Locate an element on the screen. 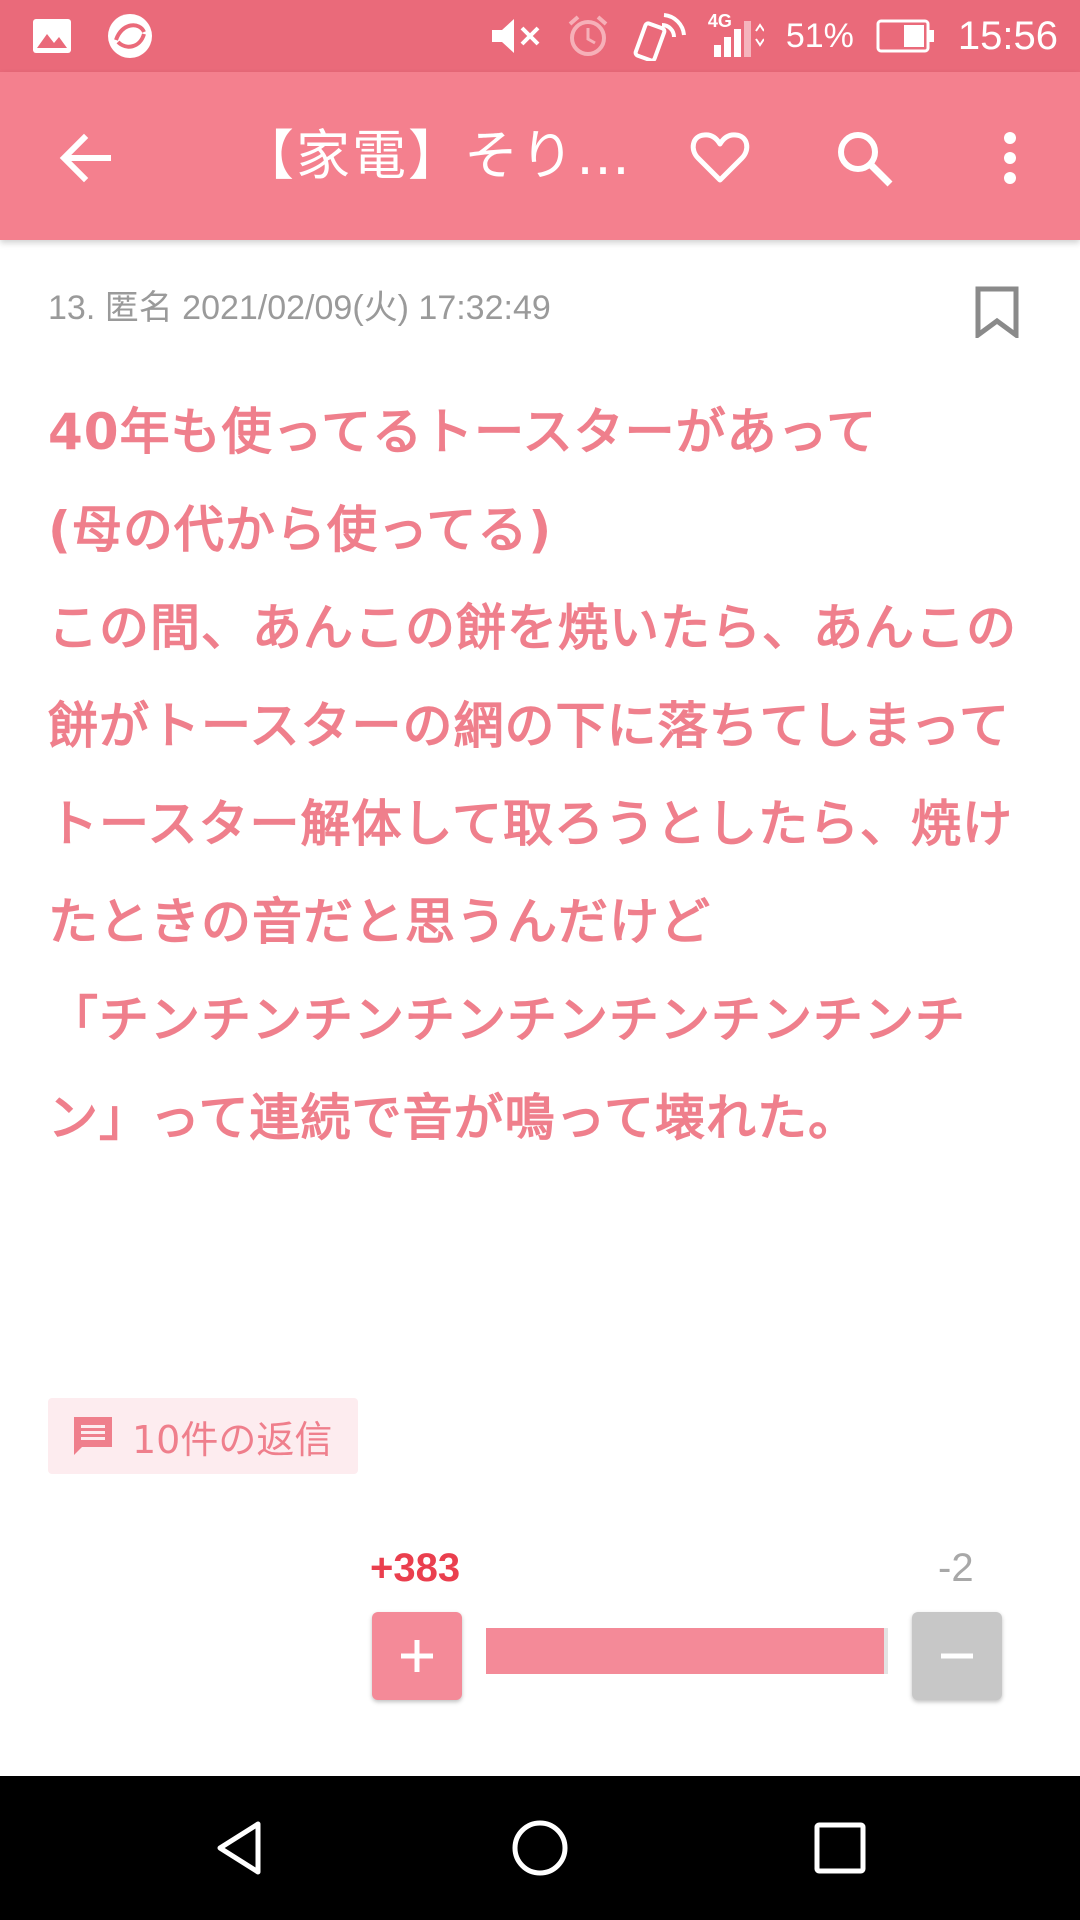 The height and width of the screenshot is (1920, 1080). vote-ratio-fill is located at coordinates (685, 1651).